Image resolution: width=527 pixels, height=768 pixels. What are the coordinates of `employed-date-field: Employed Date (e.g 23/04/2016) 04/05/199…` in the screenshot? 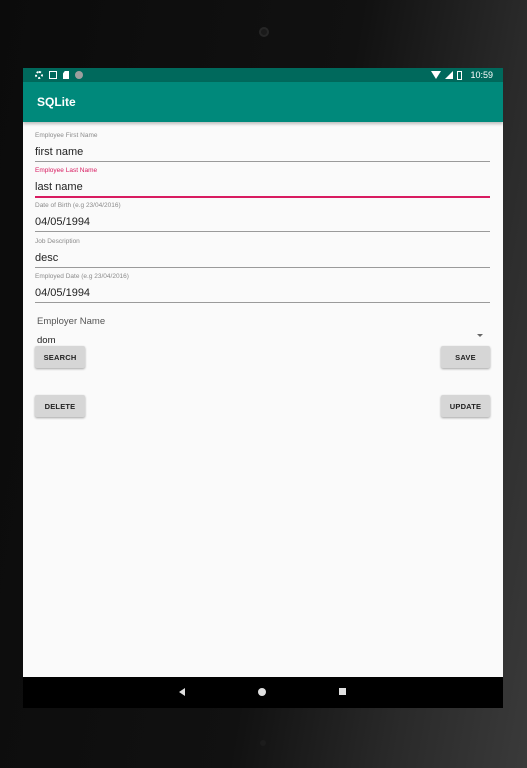 It's located at (262, 288).